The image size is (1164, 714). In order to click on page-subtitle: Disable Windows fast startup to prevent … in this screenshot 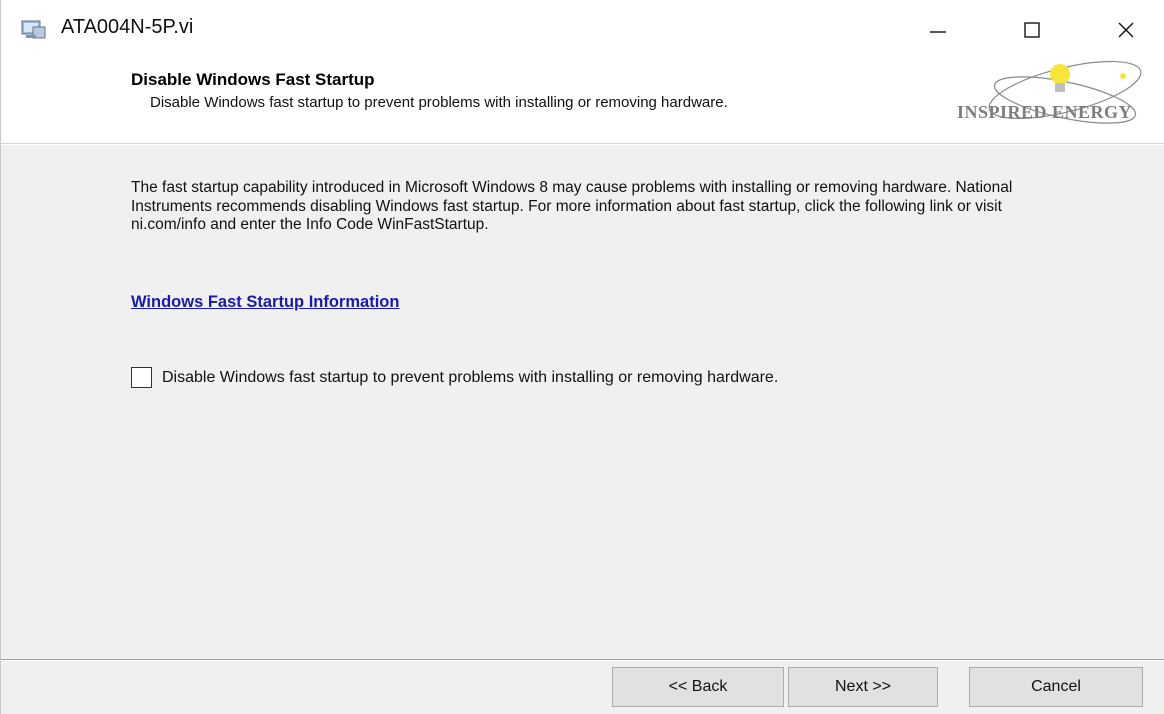, I will do `click(439, 102)`.